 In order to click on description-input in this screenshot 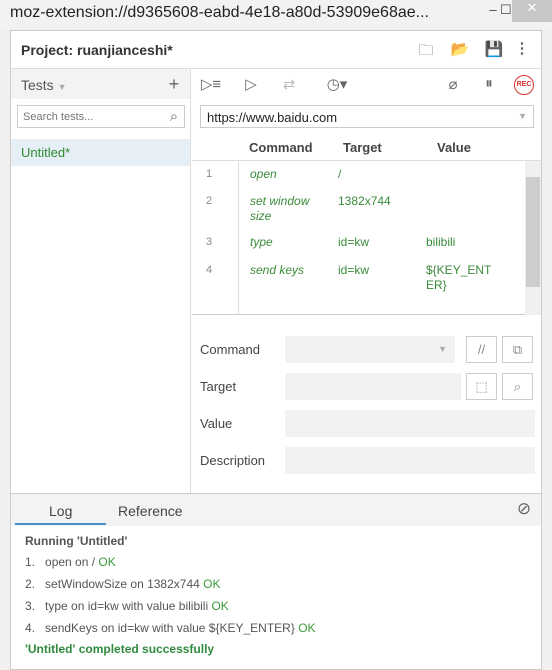, I will do `click(410, 460)`.